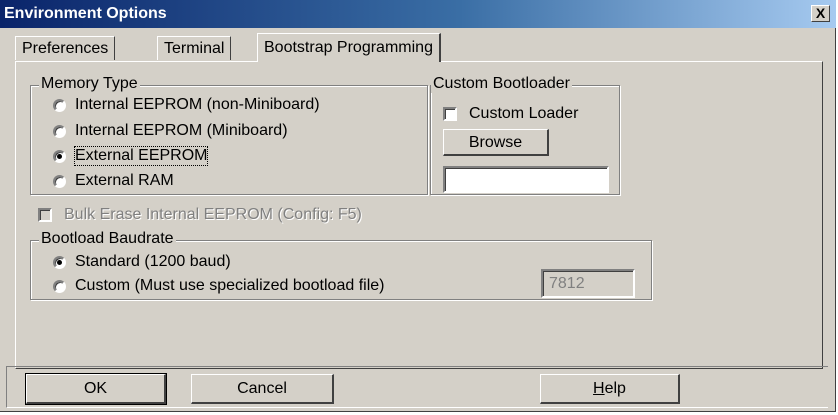 This screenshot has height=415, width=838. I want to click on tab-bootstrap-programming-label: Bootstrap Programming, so click(348, 47).